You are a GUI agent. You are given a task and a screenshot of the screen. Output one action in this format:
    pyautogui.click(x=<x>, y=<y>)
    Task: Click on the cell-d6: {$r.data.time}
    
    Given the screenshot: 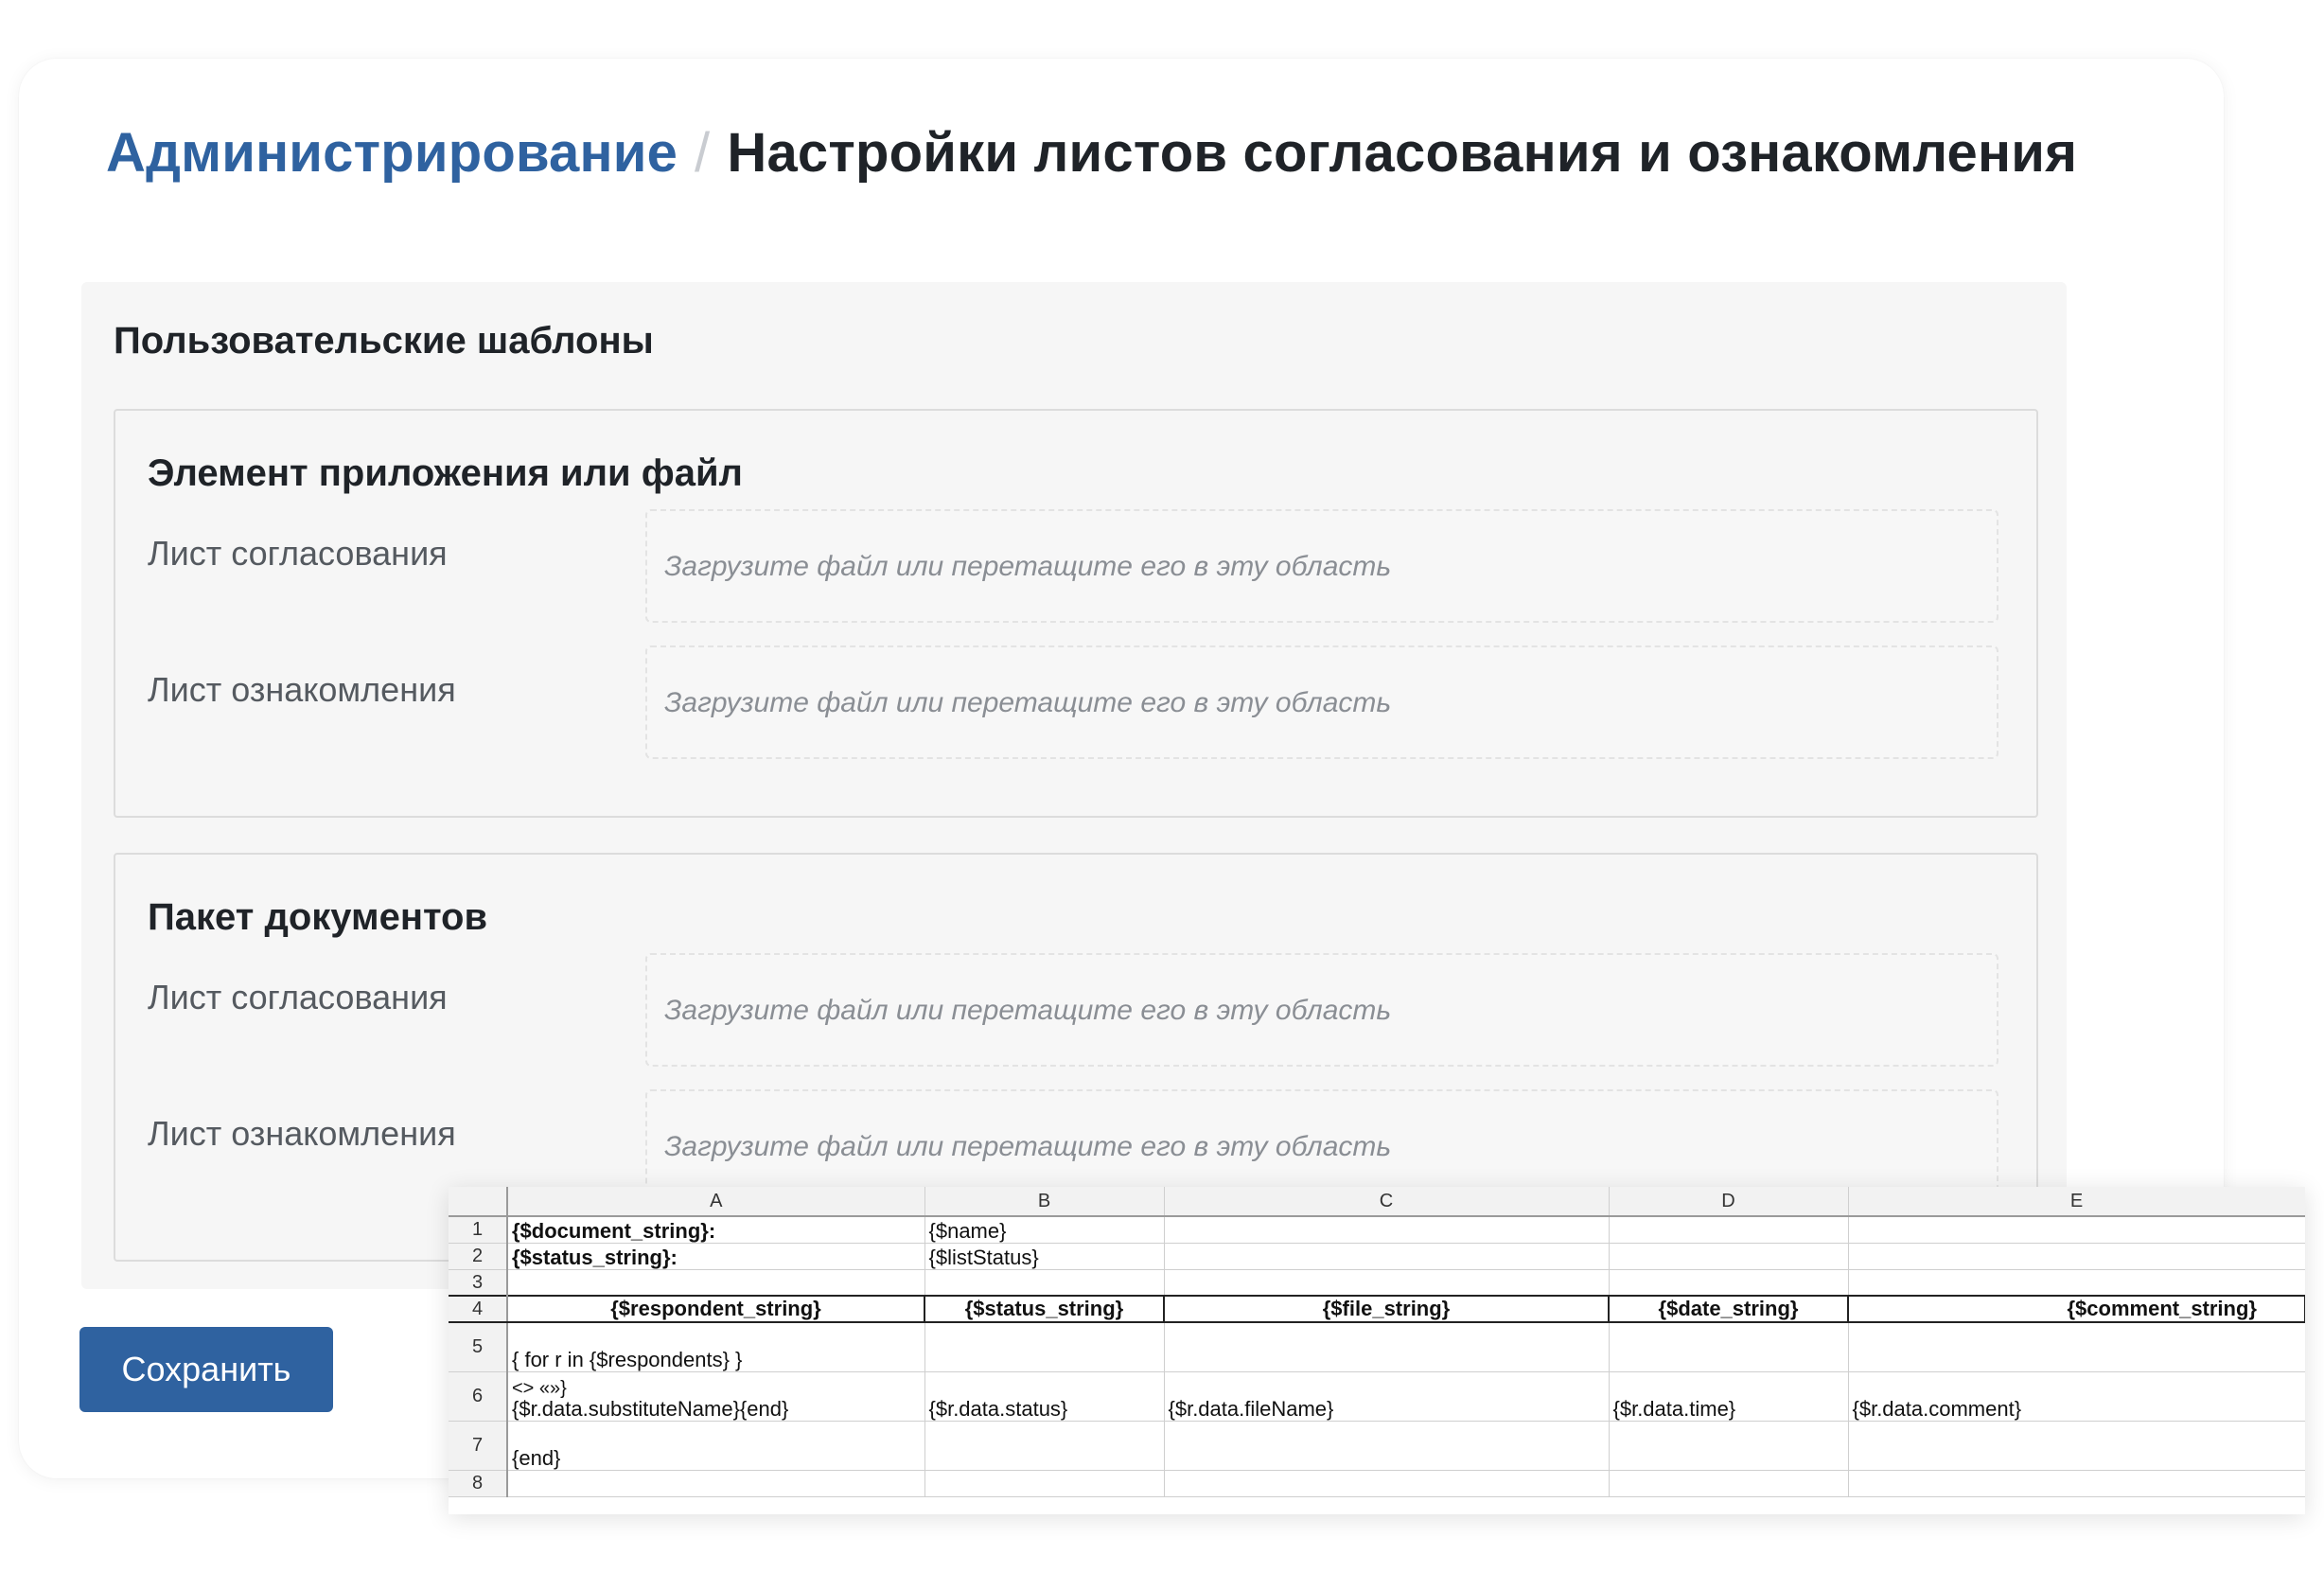 What is the action you would take?
    pyautogui.click(x=1729, y=1396)
    